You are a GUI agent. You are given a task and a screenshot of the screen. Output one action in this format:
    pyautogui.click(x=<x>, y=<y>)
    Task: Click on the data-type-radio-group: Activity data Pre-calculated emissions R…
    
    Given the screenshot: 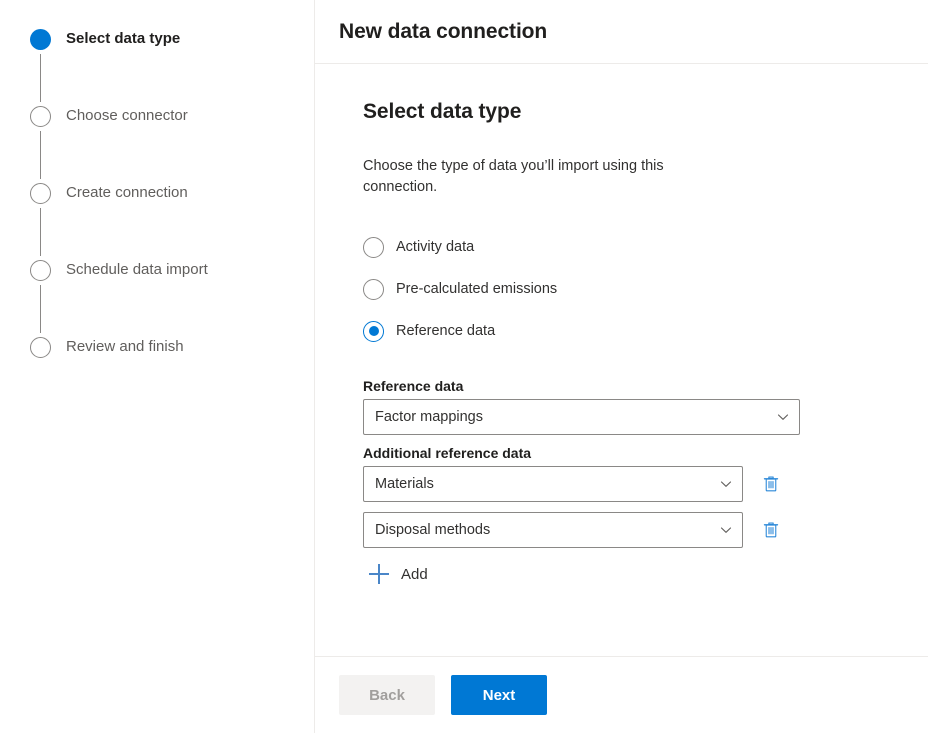 What is the action you would take?
    pyautogui.click(x=633, y=289)
    